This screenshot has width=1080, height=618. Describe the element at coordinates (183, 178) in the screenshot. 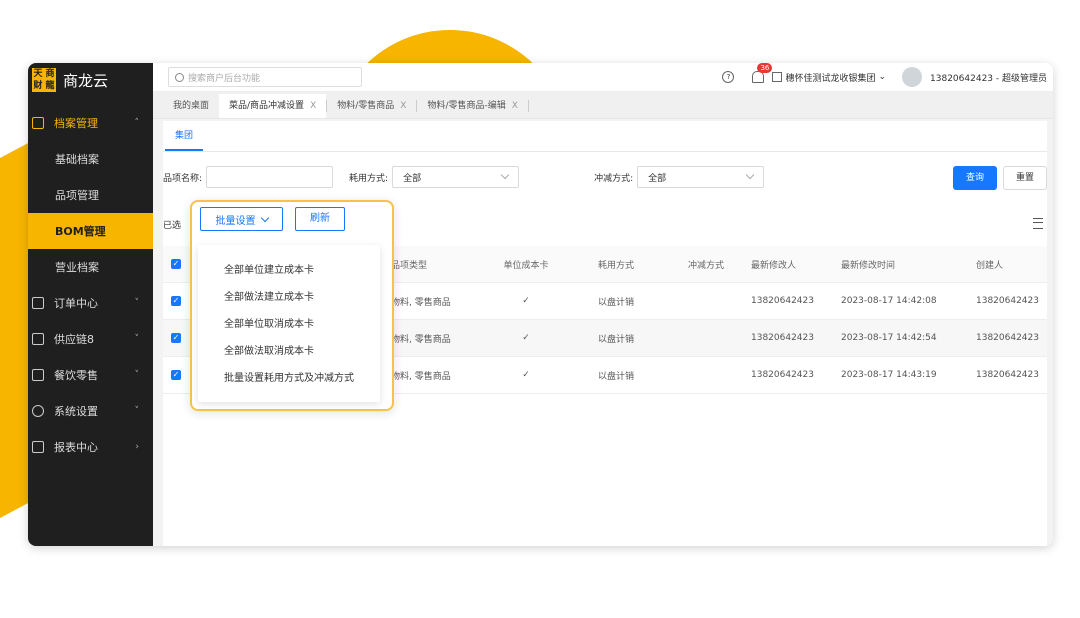

I see `item-name-label: 品项名称:` at that location.